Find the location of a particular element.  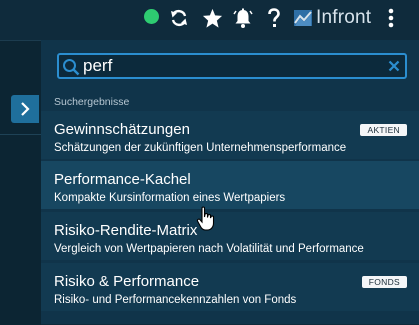

chevron-right-icon is located at coordinates (25, 109).